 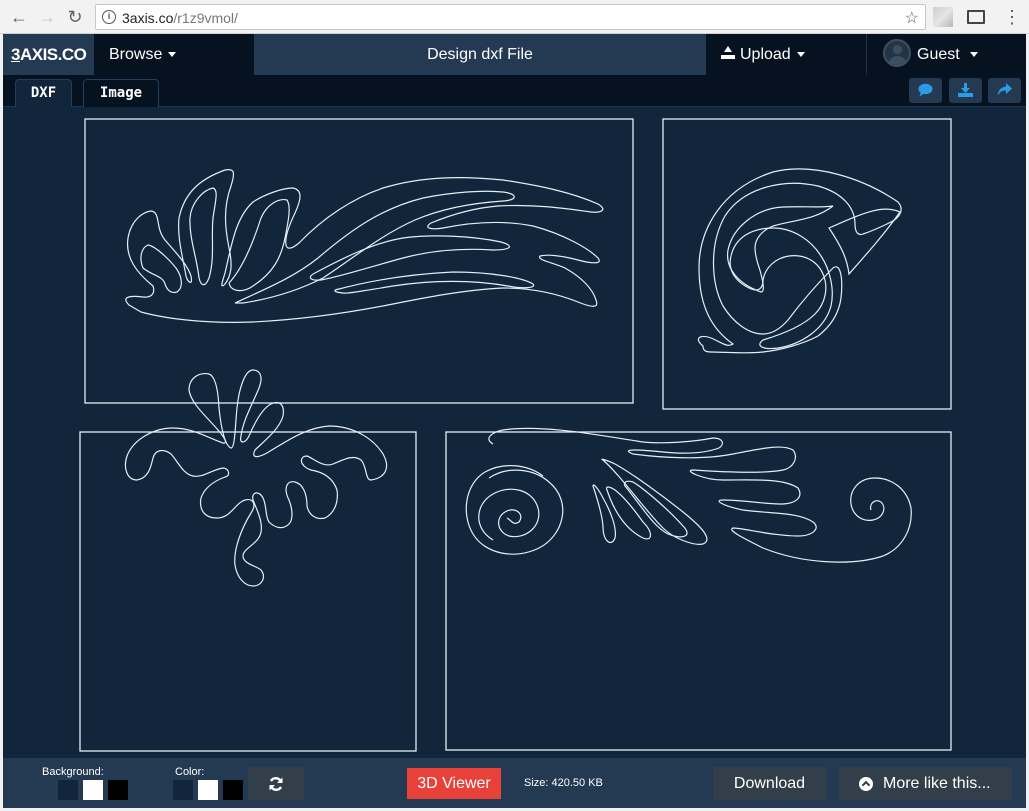 What do you see at coordinates (208, 790) in the screenshot?
I see `color-swatch-white` at bounding box center [208, 790].